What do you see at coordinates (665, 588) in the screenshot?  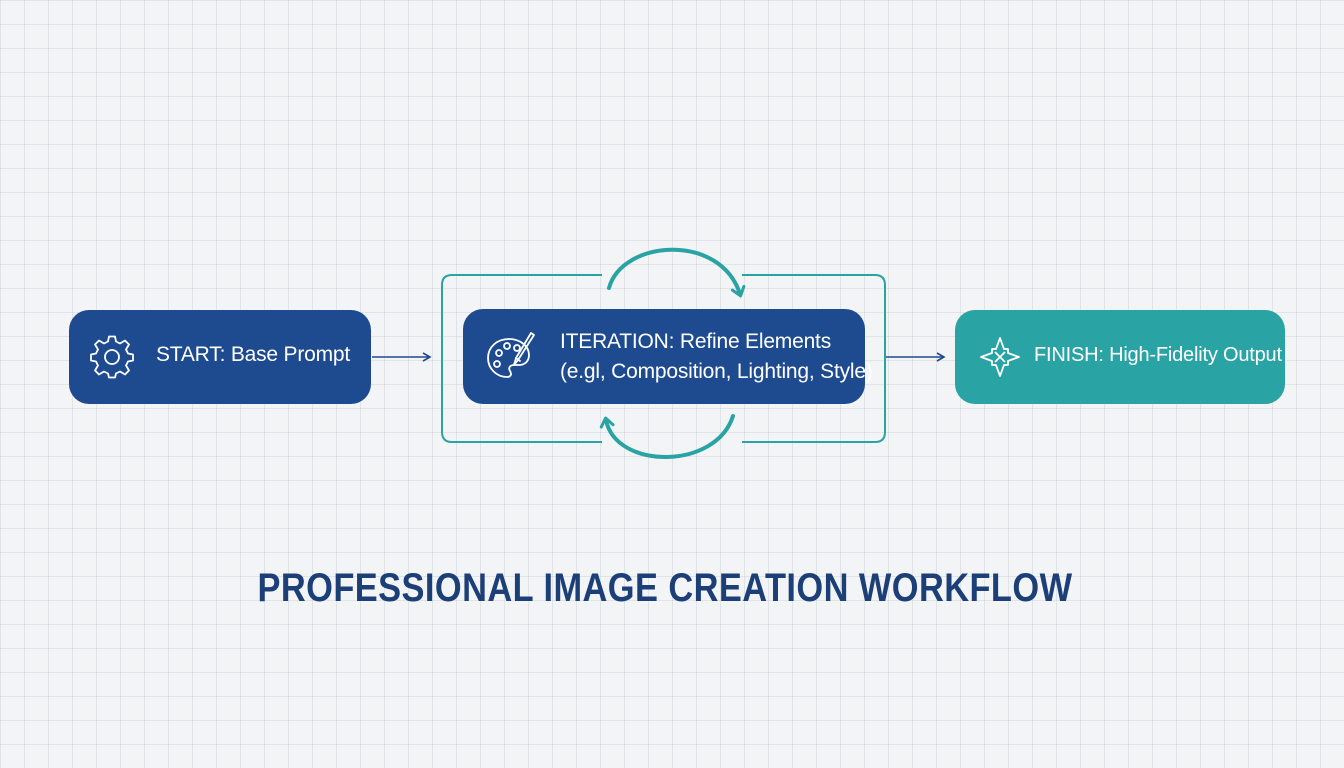 I see `diagram-title: PROFESSIONAL IMAGE CREATION WORKFLOW` at bounding box center [665, 588].